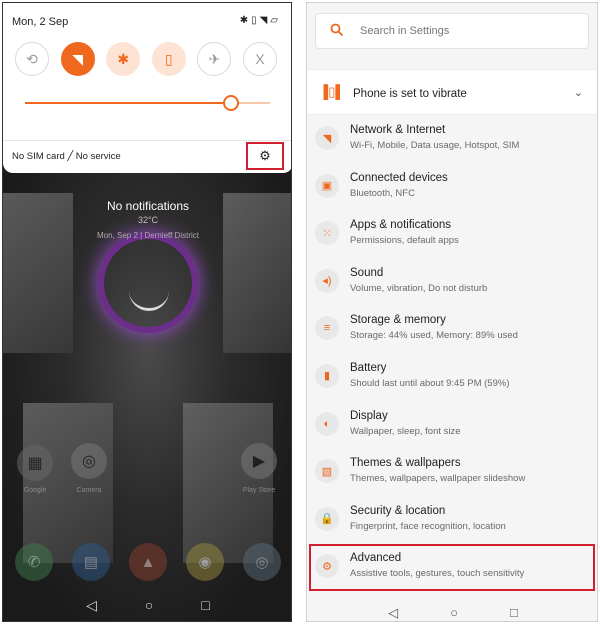  What do you see at coordinates (401, 225) in the screenshot?
I see `settings-item-title: Apps & notifications` at bounding box center [401, 225].